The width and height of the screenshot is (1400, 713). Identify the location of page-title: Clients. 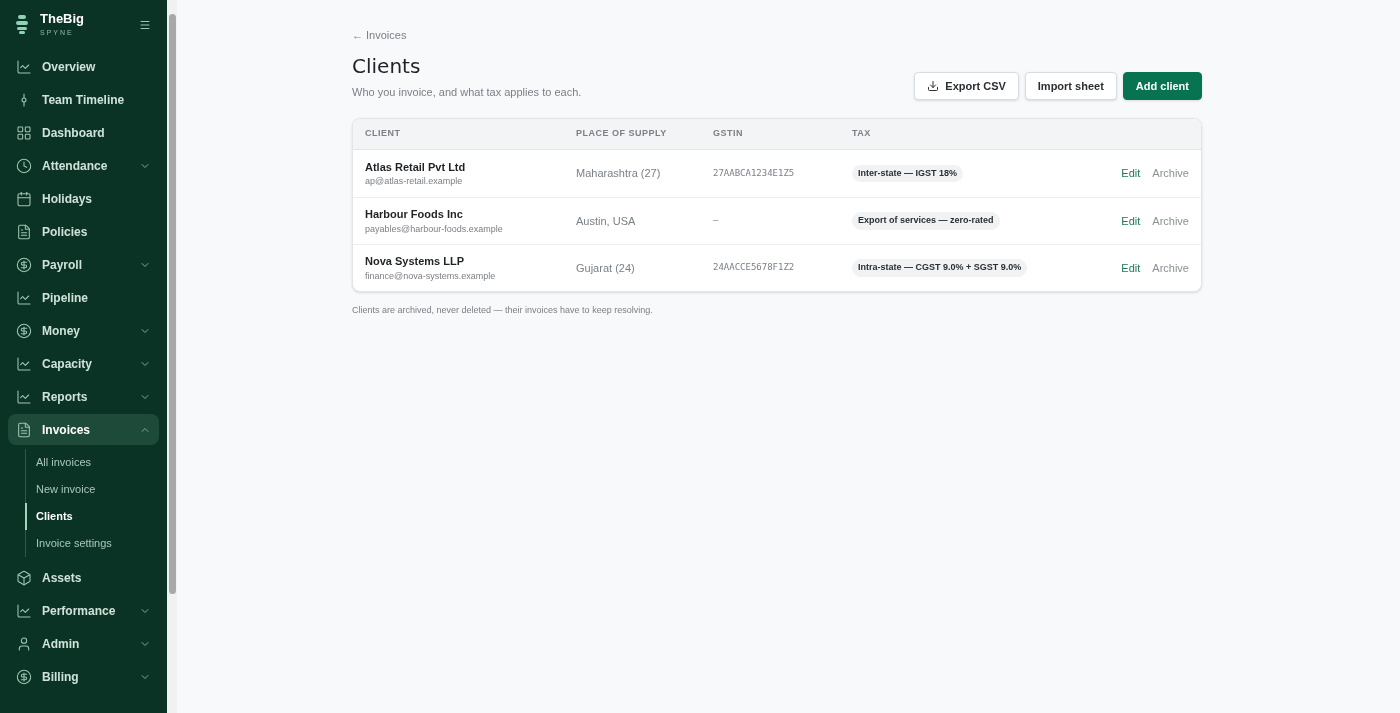
(387, 66).